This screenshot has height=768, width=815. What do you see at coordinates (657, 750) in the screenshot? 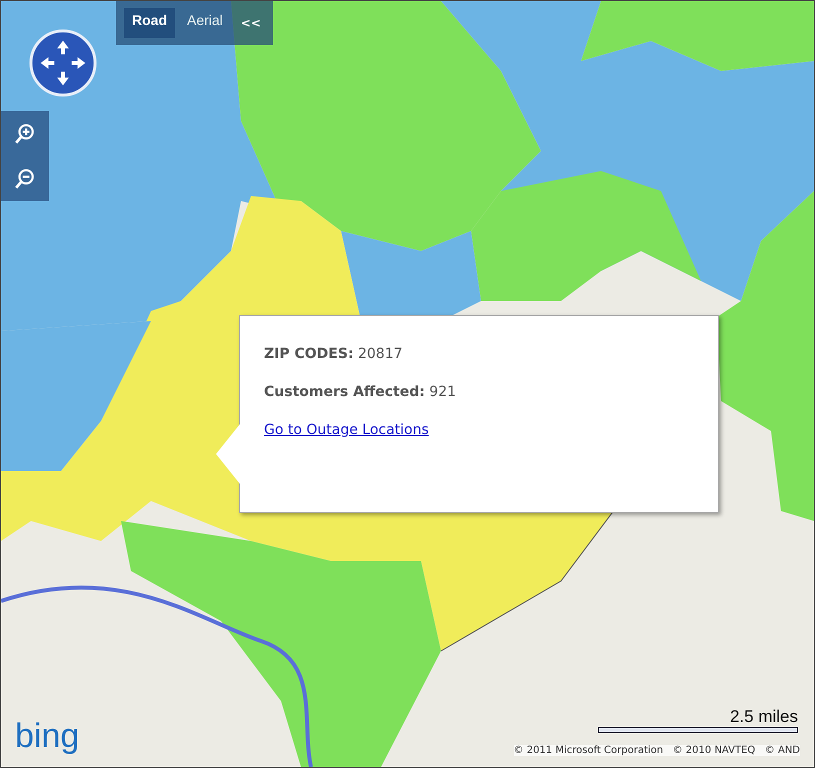
I see `copyright-text: © 2011 Microsoft Corporation © 2010 NAVTEQ © AND` at bounding box center [657, 750].